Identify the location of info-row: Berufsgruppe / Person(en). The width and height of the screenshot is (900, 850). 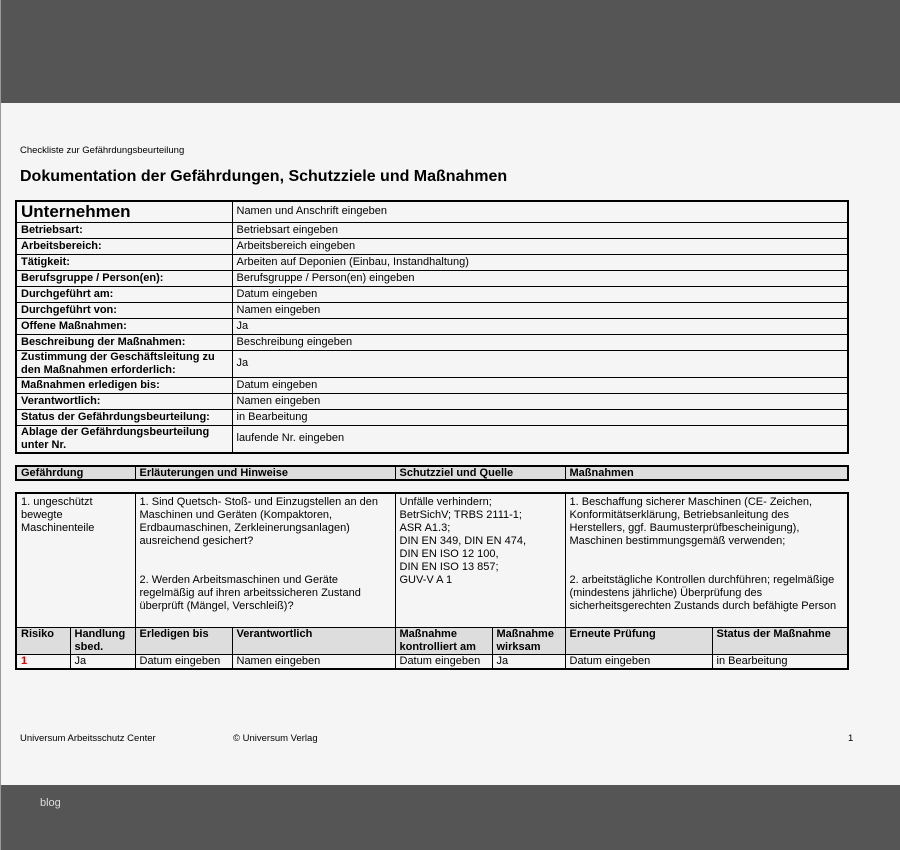
(432, 278).